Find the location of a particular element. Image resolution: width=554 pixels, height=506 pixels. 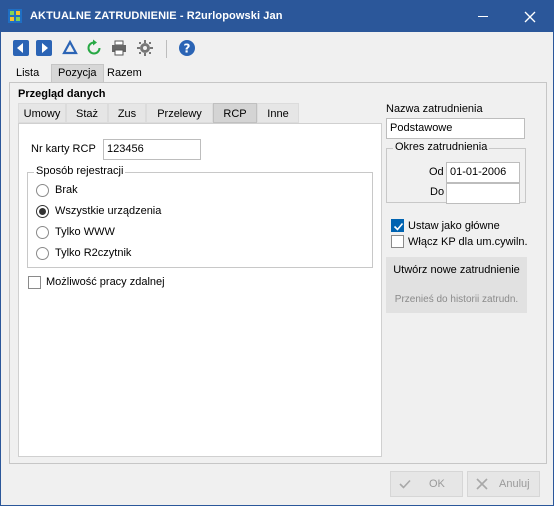

kp-checkbox is located at coordinates (397, 241).